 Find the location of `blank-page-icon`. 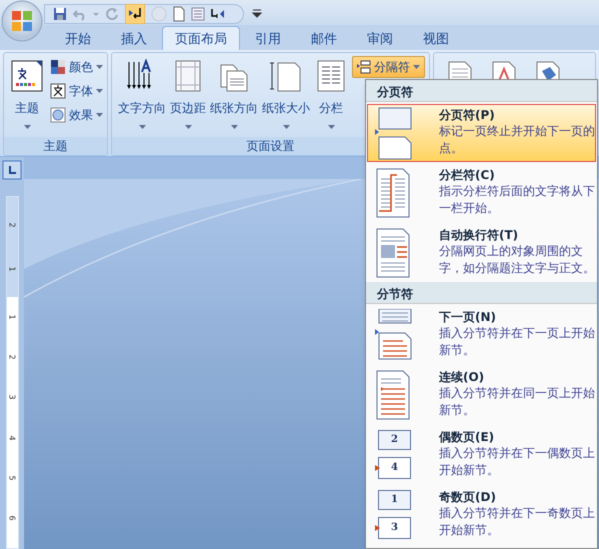

blank-page-icon is located at coordinates (179, 14).